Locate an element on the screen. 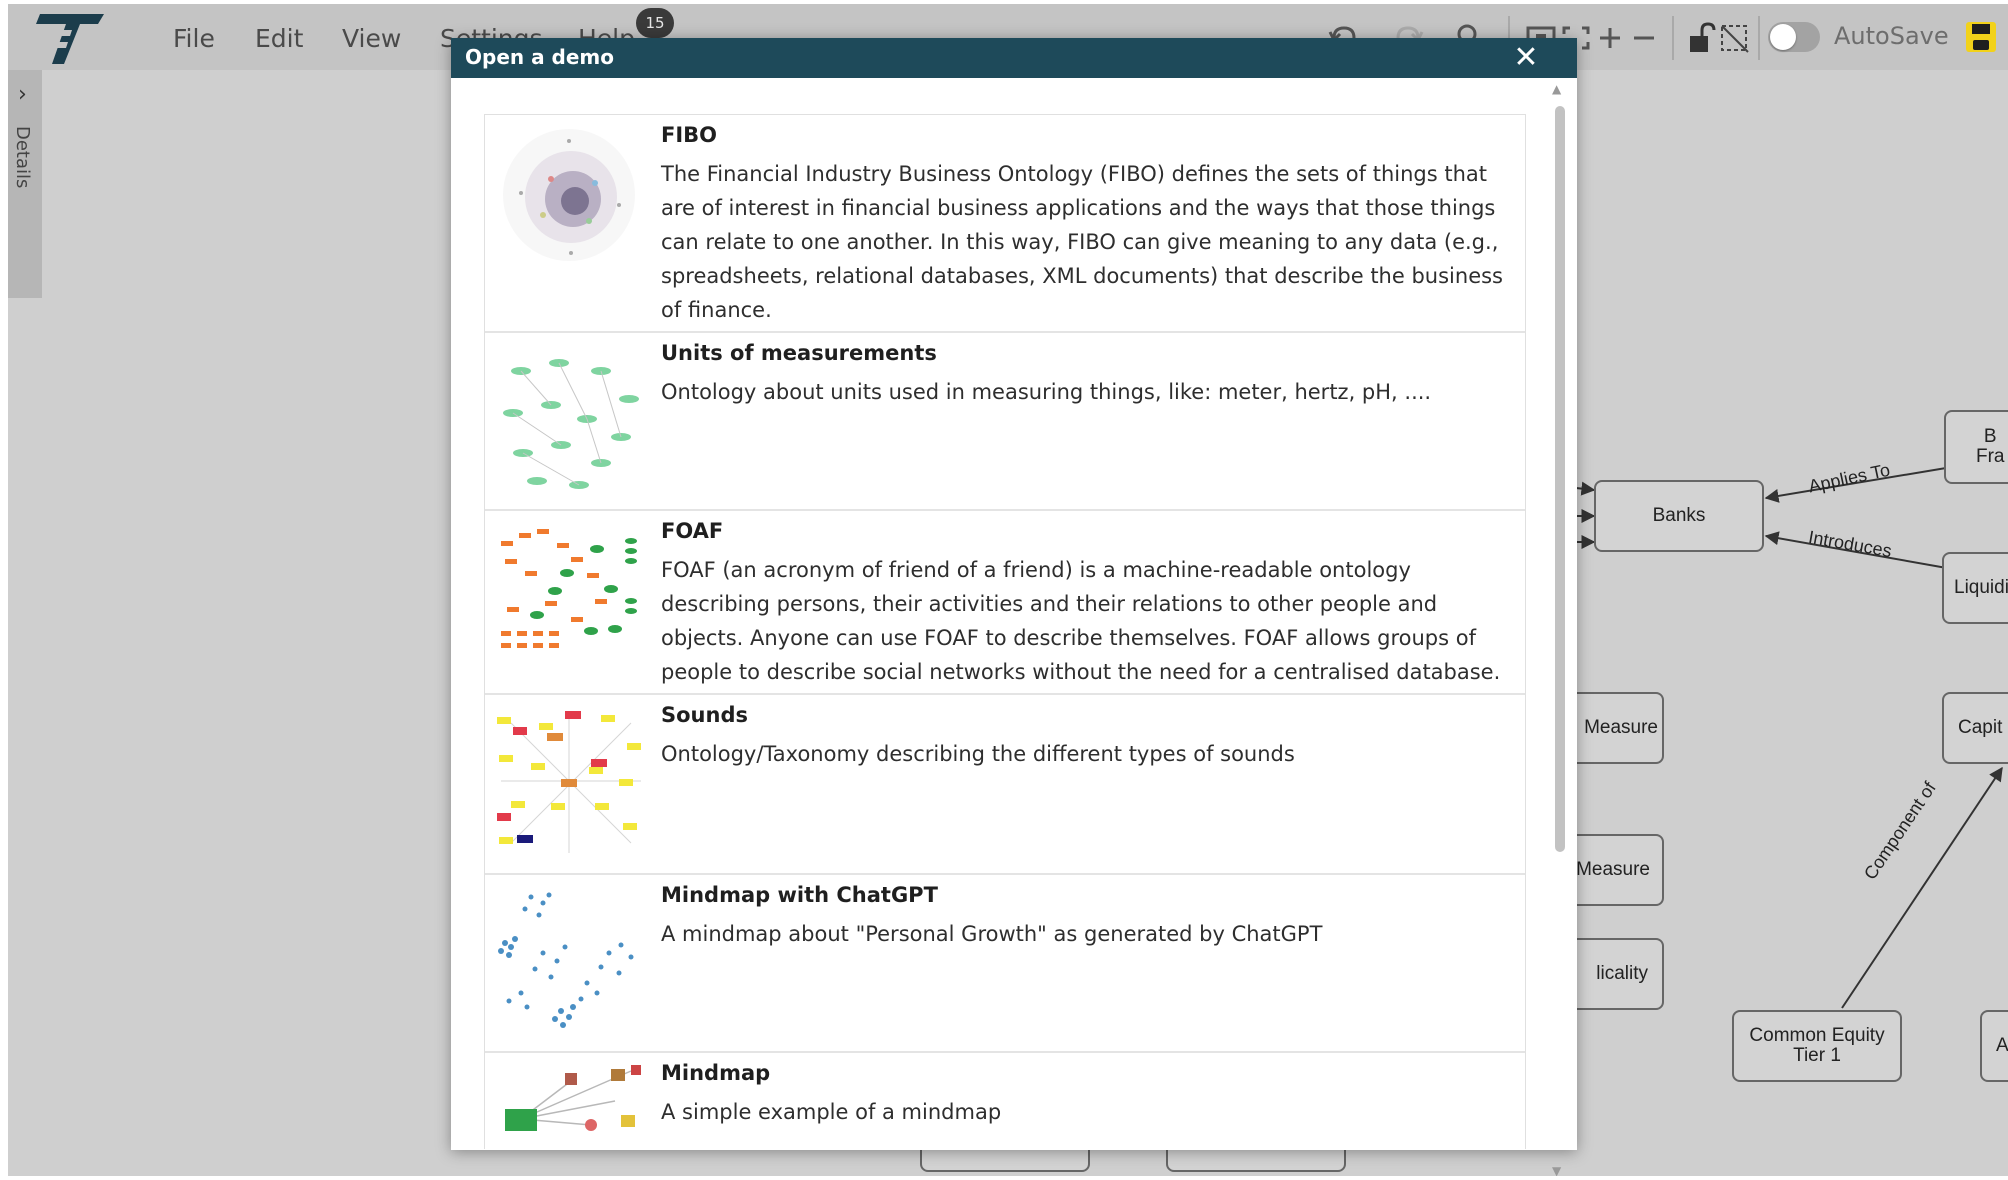 Image resolution: width=2008 pixels, height=1180 pixels. node-common-equity-tier-1: Common Equity Tier 1 is located at coordinates (1817, 1046).